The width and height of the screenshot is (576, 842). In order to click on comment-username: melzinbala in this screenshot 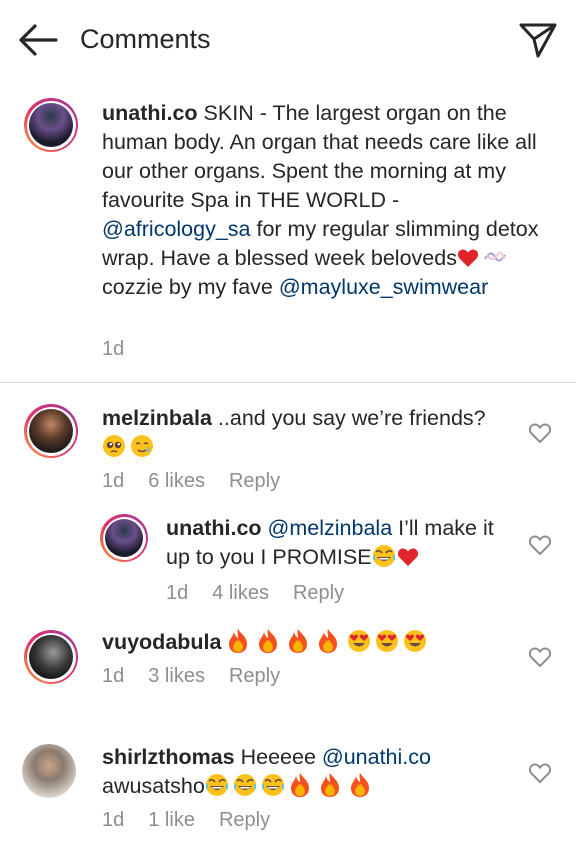, I will do `click(157, 418)`.